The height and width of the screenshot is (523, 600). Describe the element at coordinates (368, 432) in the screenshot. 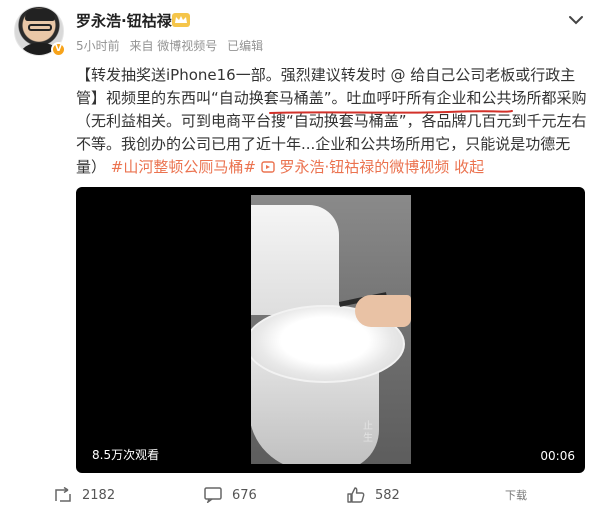

I see `video-frame-caption: 止 生` at that location.